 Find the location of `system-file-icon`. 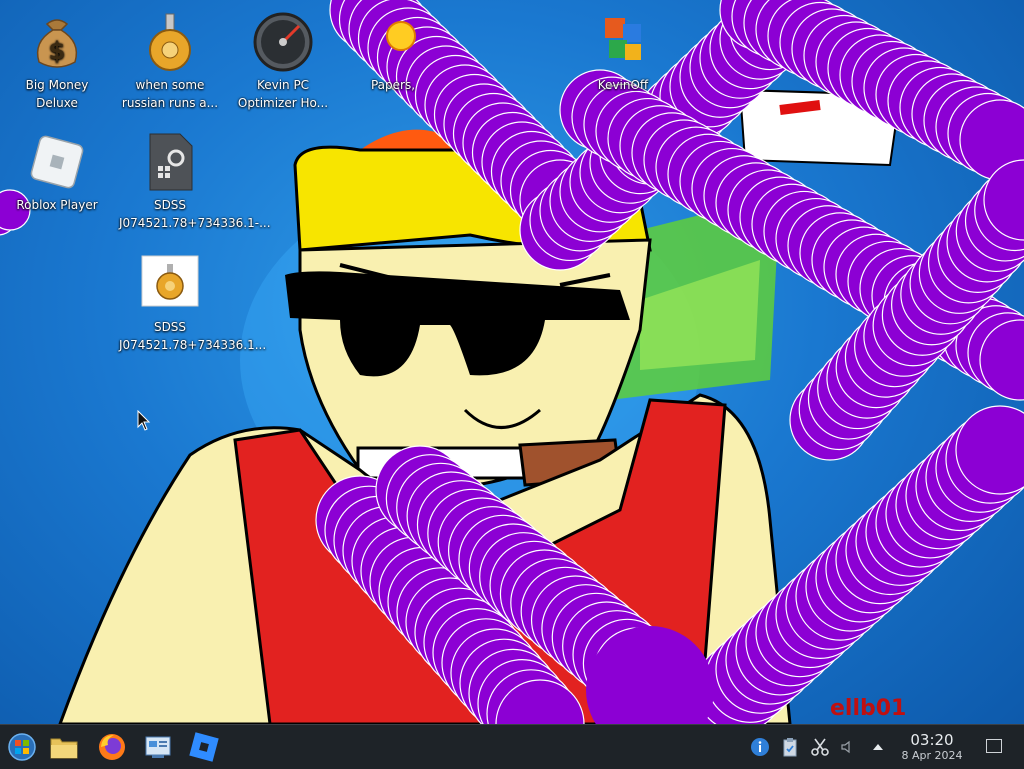

system-file-icon is located at coordinates (171, 162).